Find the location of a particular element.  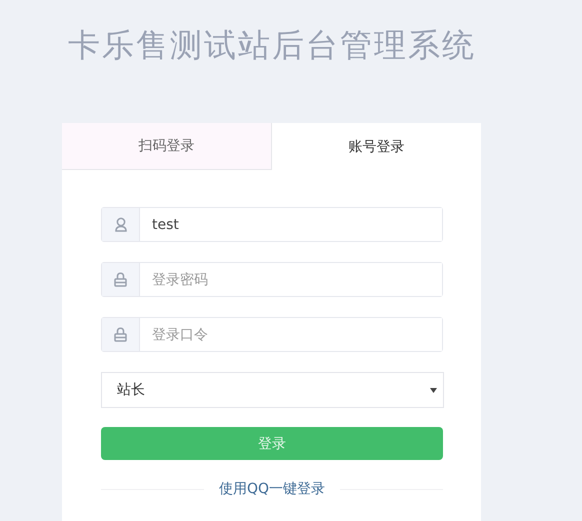

input-field: test is located at coordinates (272, 224).